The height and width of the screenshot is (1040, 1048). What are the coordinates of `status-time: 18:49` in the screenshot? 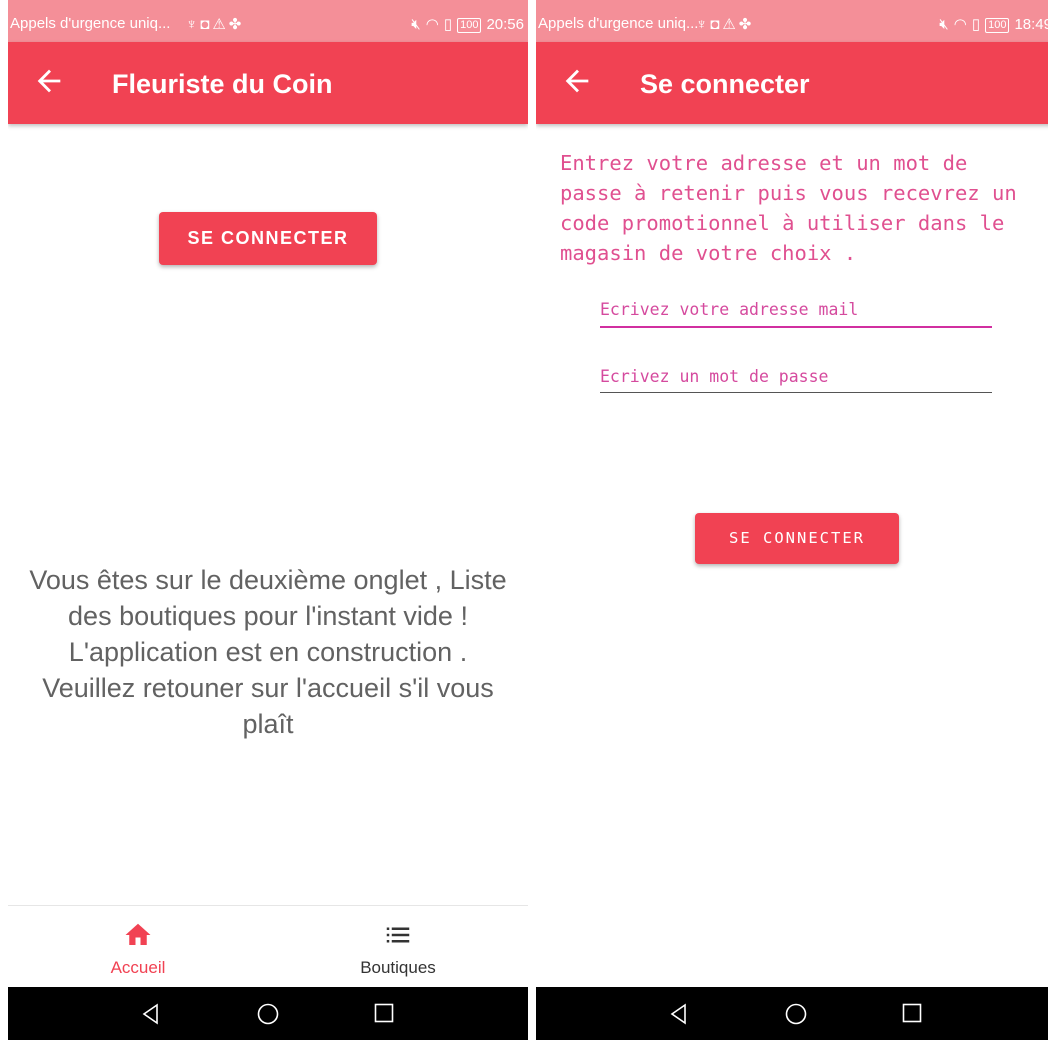 It's located at (1031, 24).